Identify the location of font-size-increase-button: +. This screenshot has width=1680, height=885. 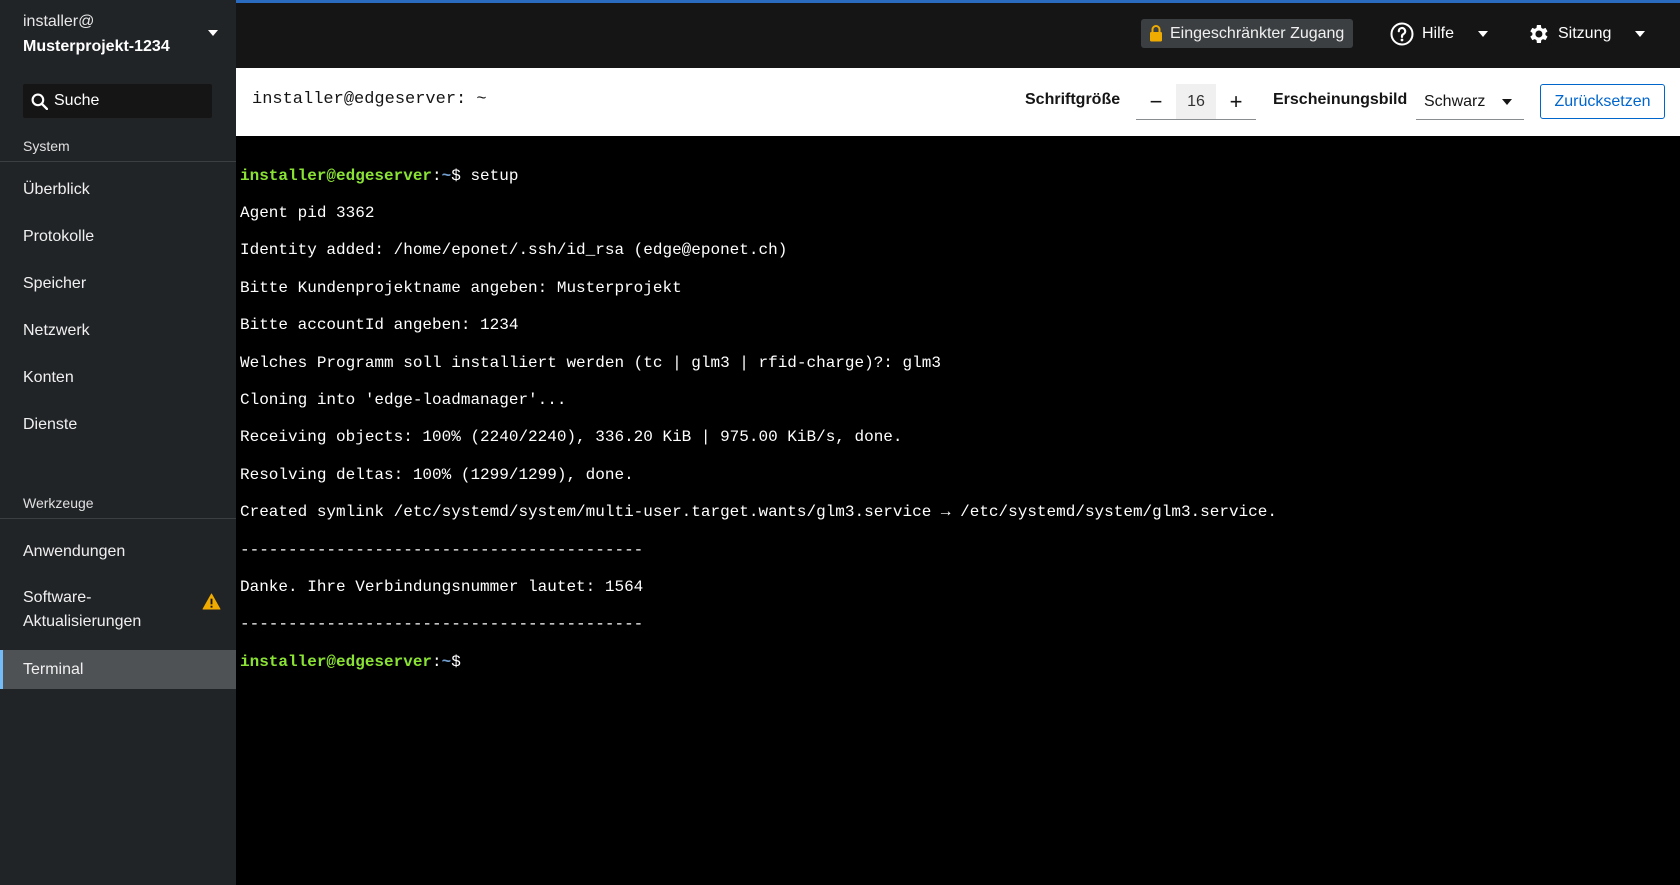
(1236, 101).